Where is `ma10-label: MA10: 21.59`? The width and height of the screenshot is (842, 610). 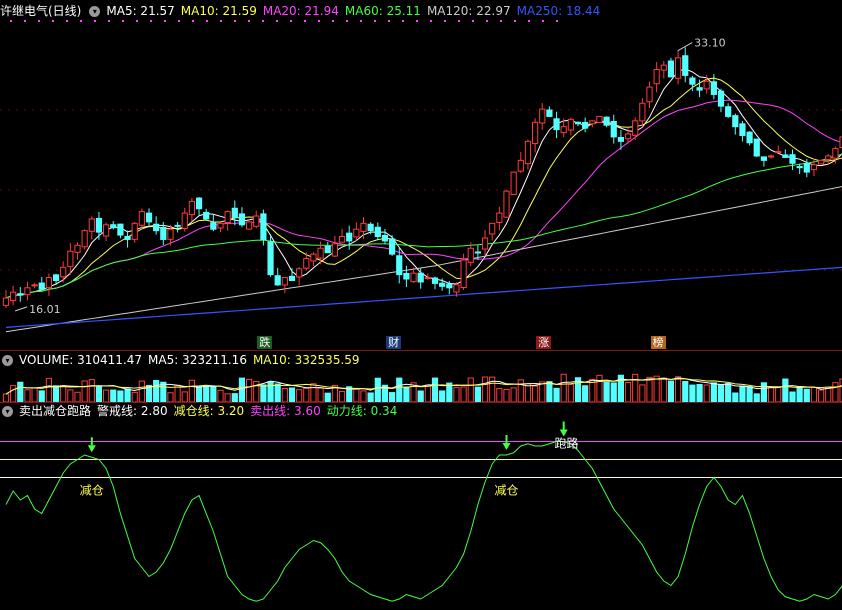
ma10-label: MA10: 21.59 is located at coordinates (218, 11).